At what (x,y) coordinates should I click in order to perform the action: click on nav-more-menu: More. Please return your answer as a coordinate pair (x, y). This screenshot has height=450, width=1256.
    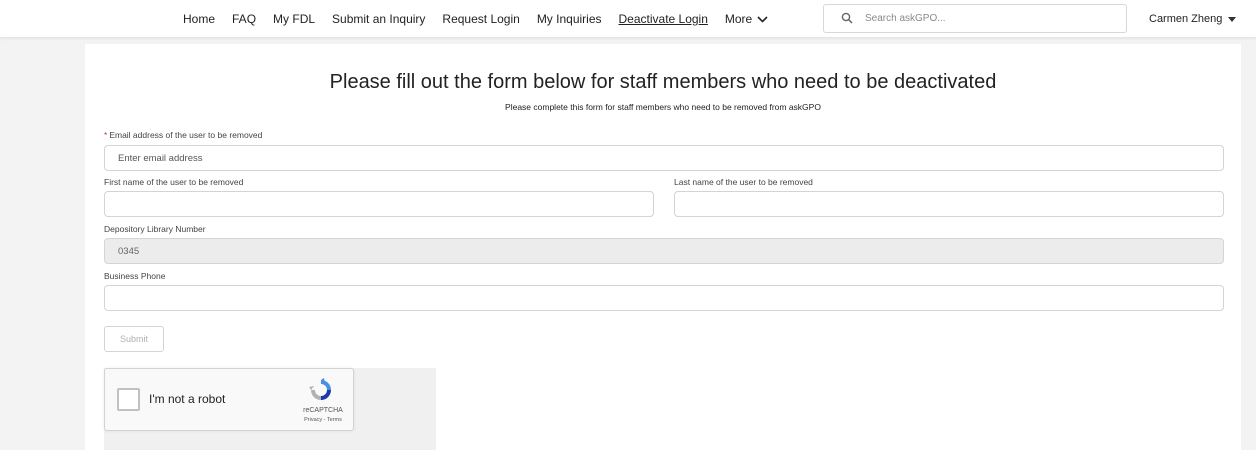
    Looking at the image, I should click on (746, 19).